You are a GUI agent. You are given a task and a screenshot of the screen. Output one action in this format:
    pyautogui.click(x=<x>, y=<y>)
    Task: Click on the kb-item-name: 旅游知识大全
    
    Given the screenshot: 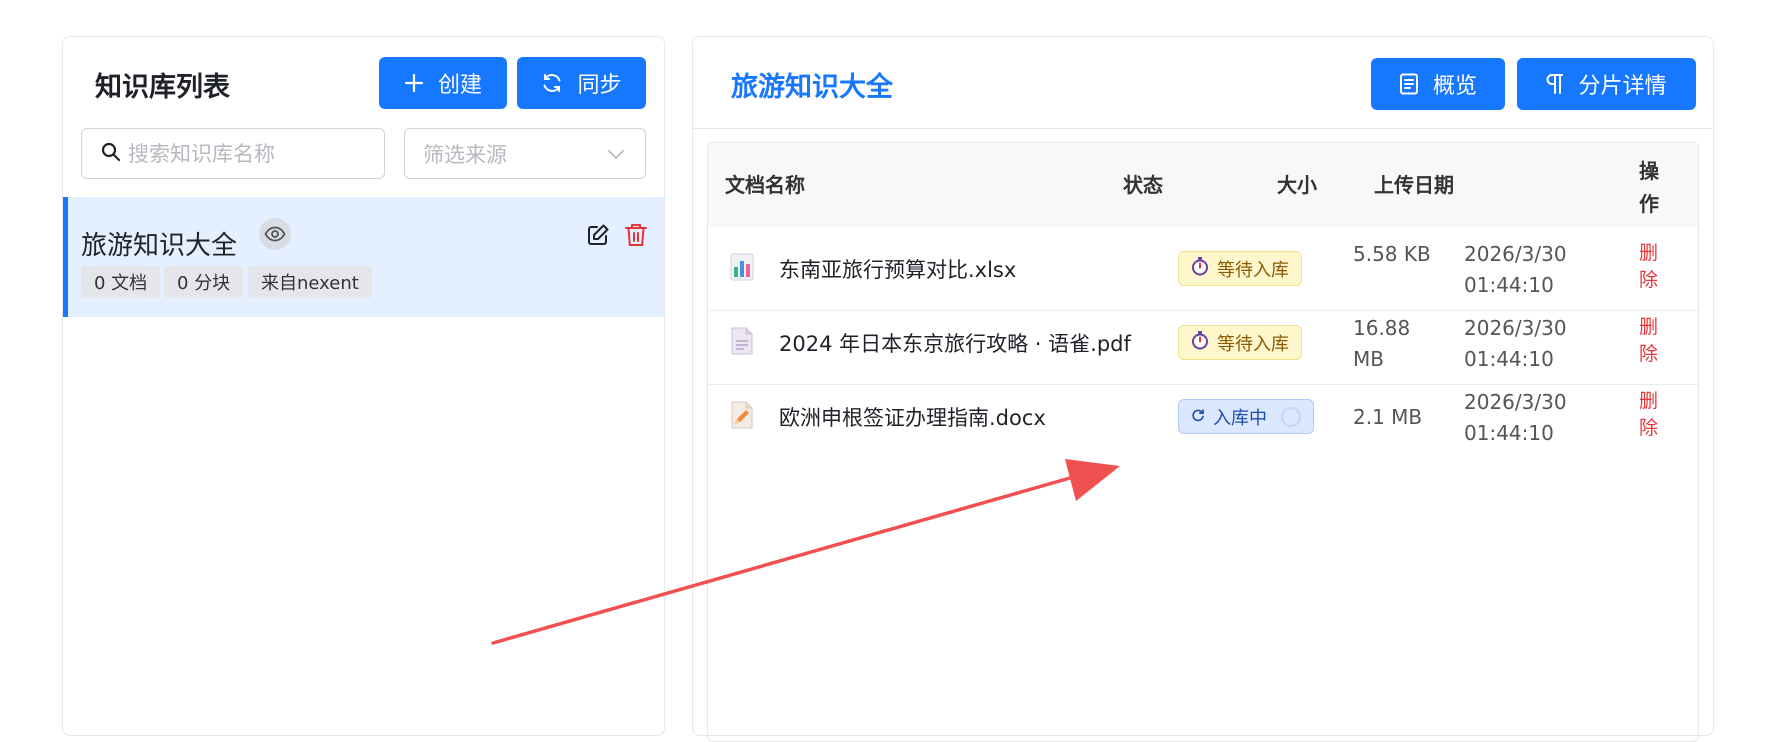 What is the action you would take?
    pyautogui.click(x=159, y=246)
    